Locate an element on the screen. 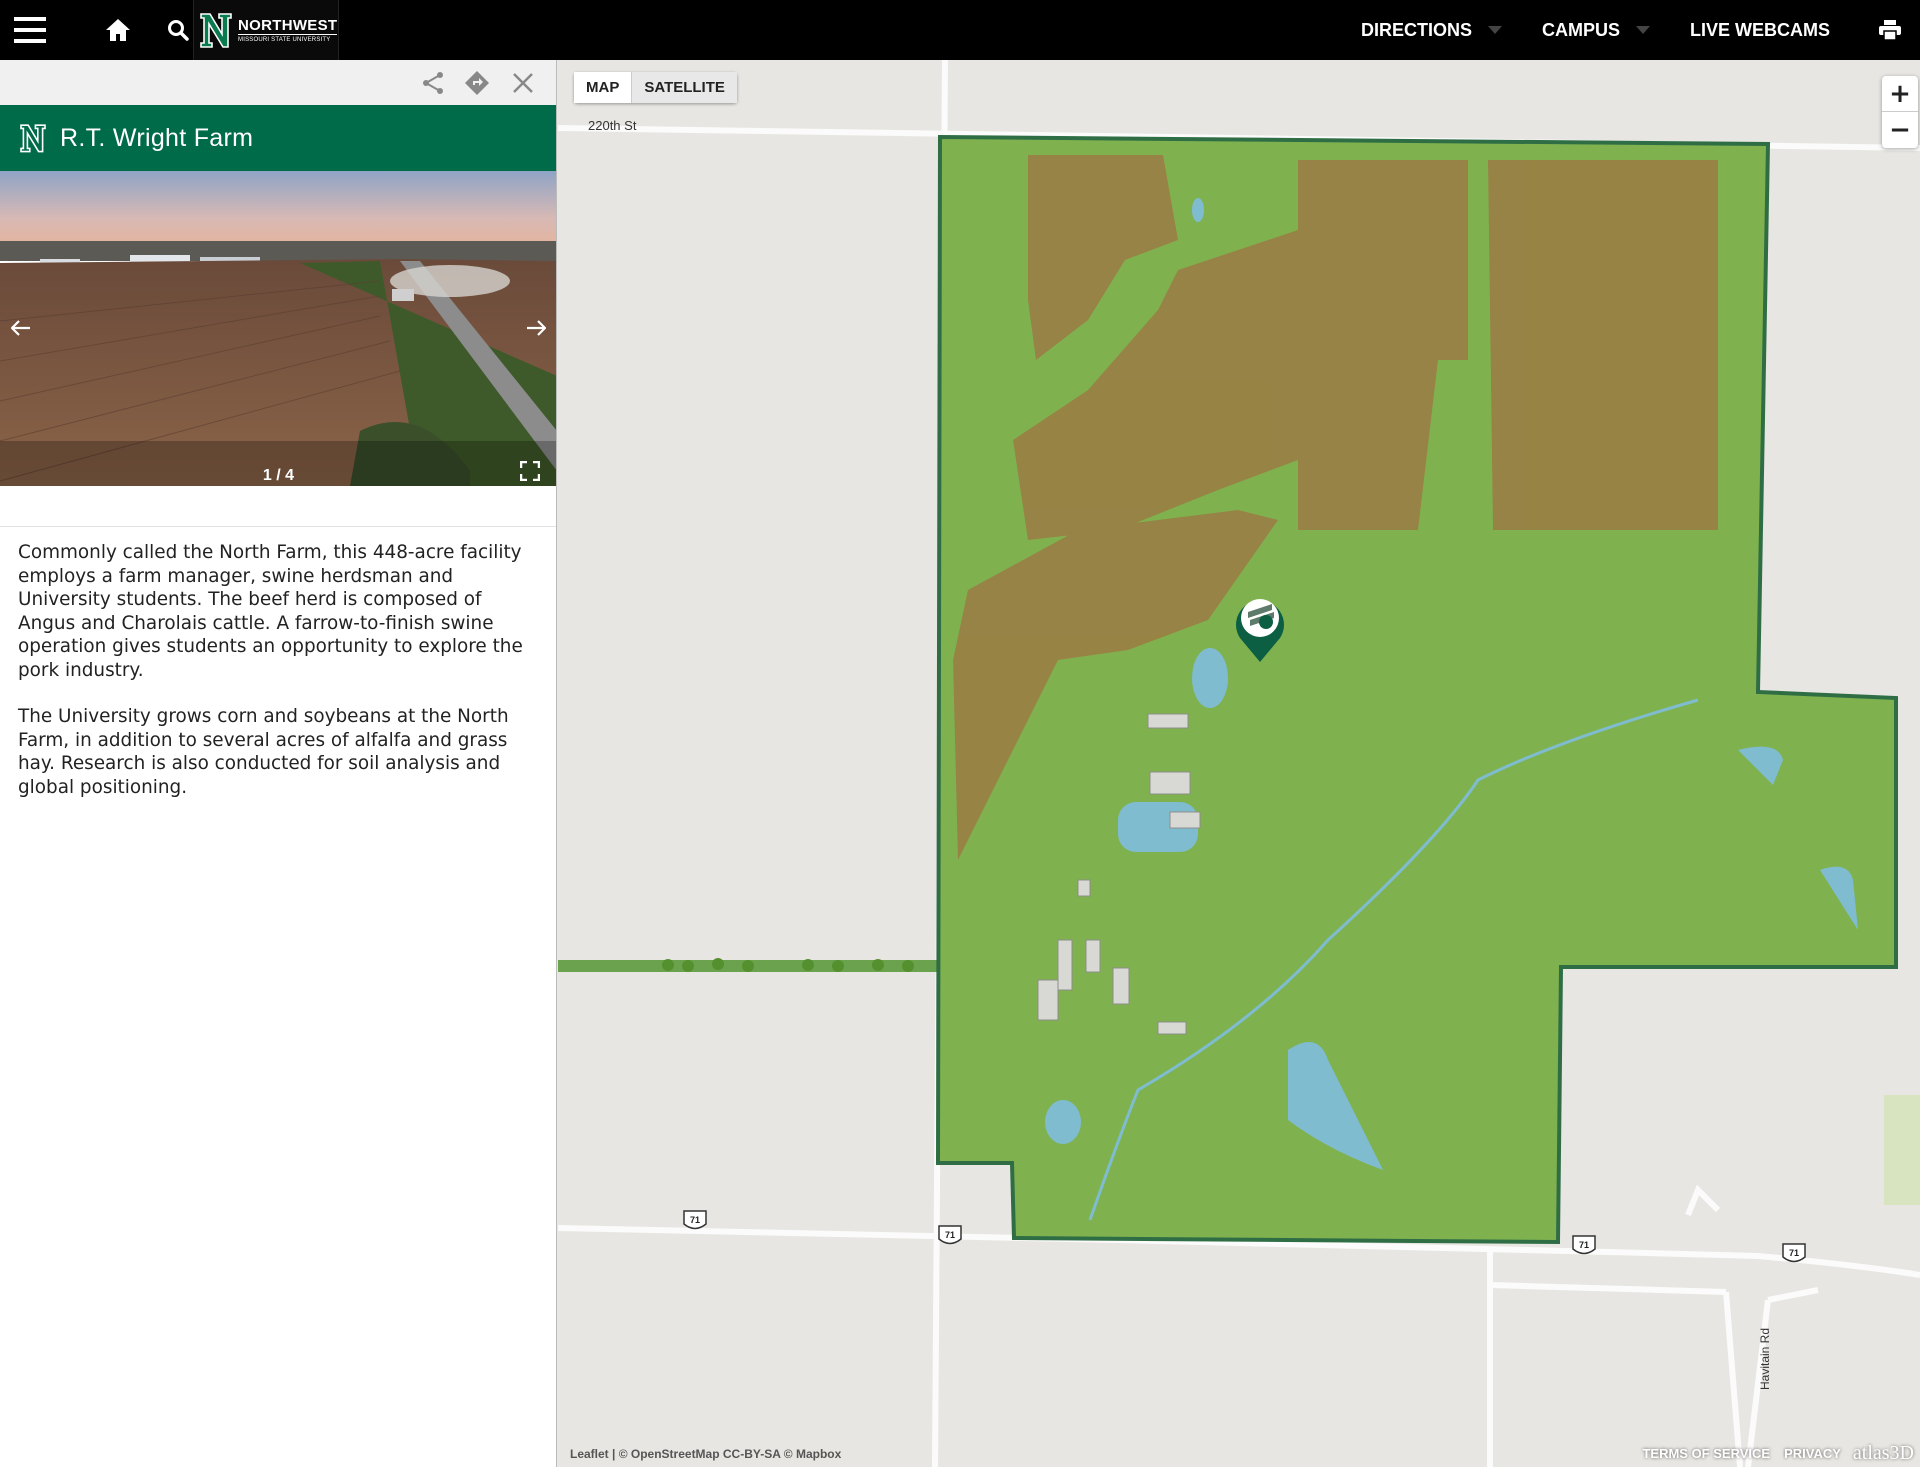  panel-toolbar is located at coordinates (278, 82).